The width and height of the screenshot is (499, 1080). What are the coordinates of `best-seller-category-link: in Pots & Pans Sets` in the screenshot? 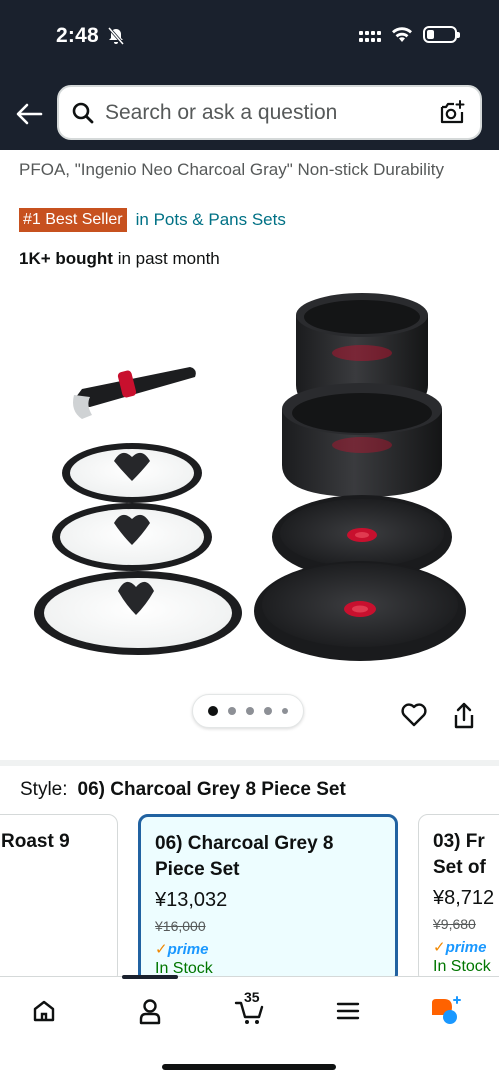 It's located at (211, 220).